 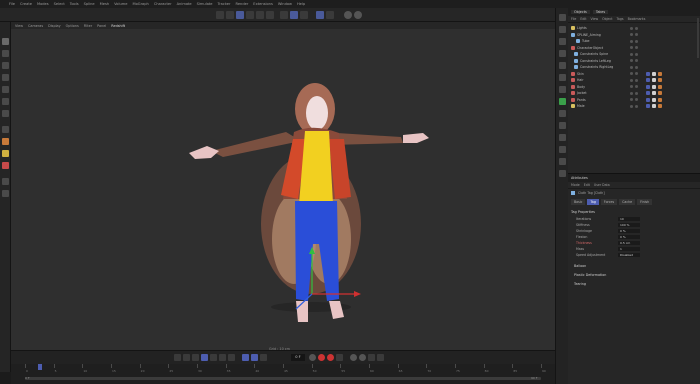 I want to click on scene-icon, so click(x=348, y=15).